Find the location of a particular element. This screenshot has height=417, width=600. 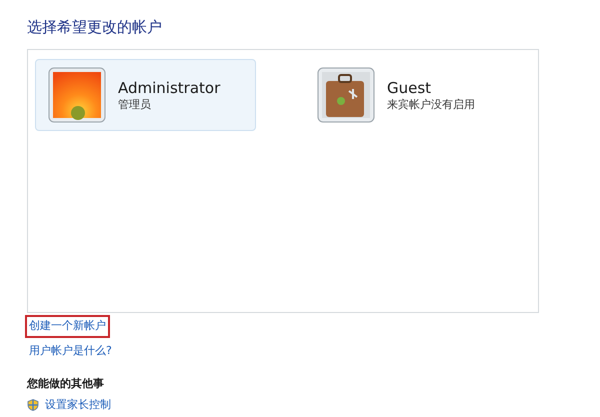

section-heading: 您能做的其他事 is located at coordinates (66, 384).